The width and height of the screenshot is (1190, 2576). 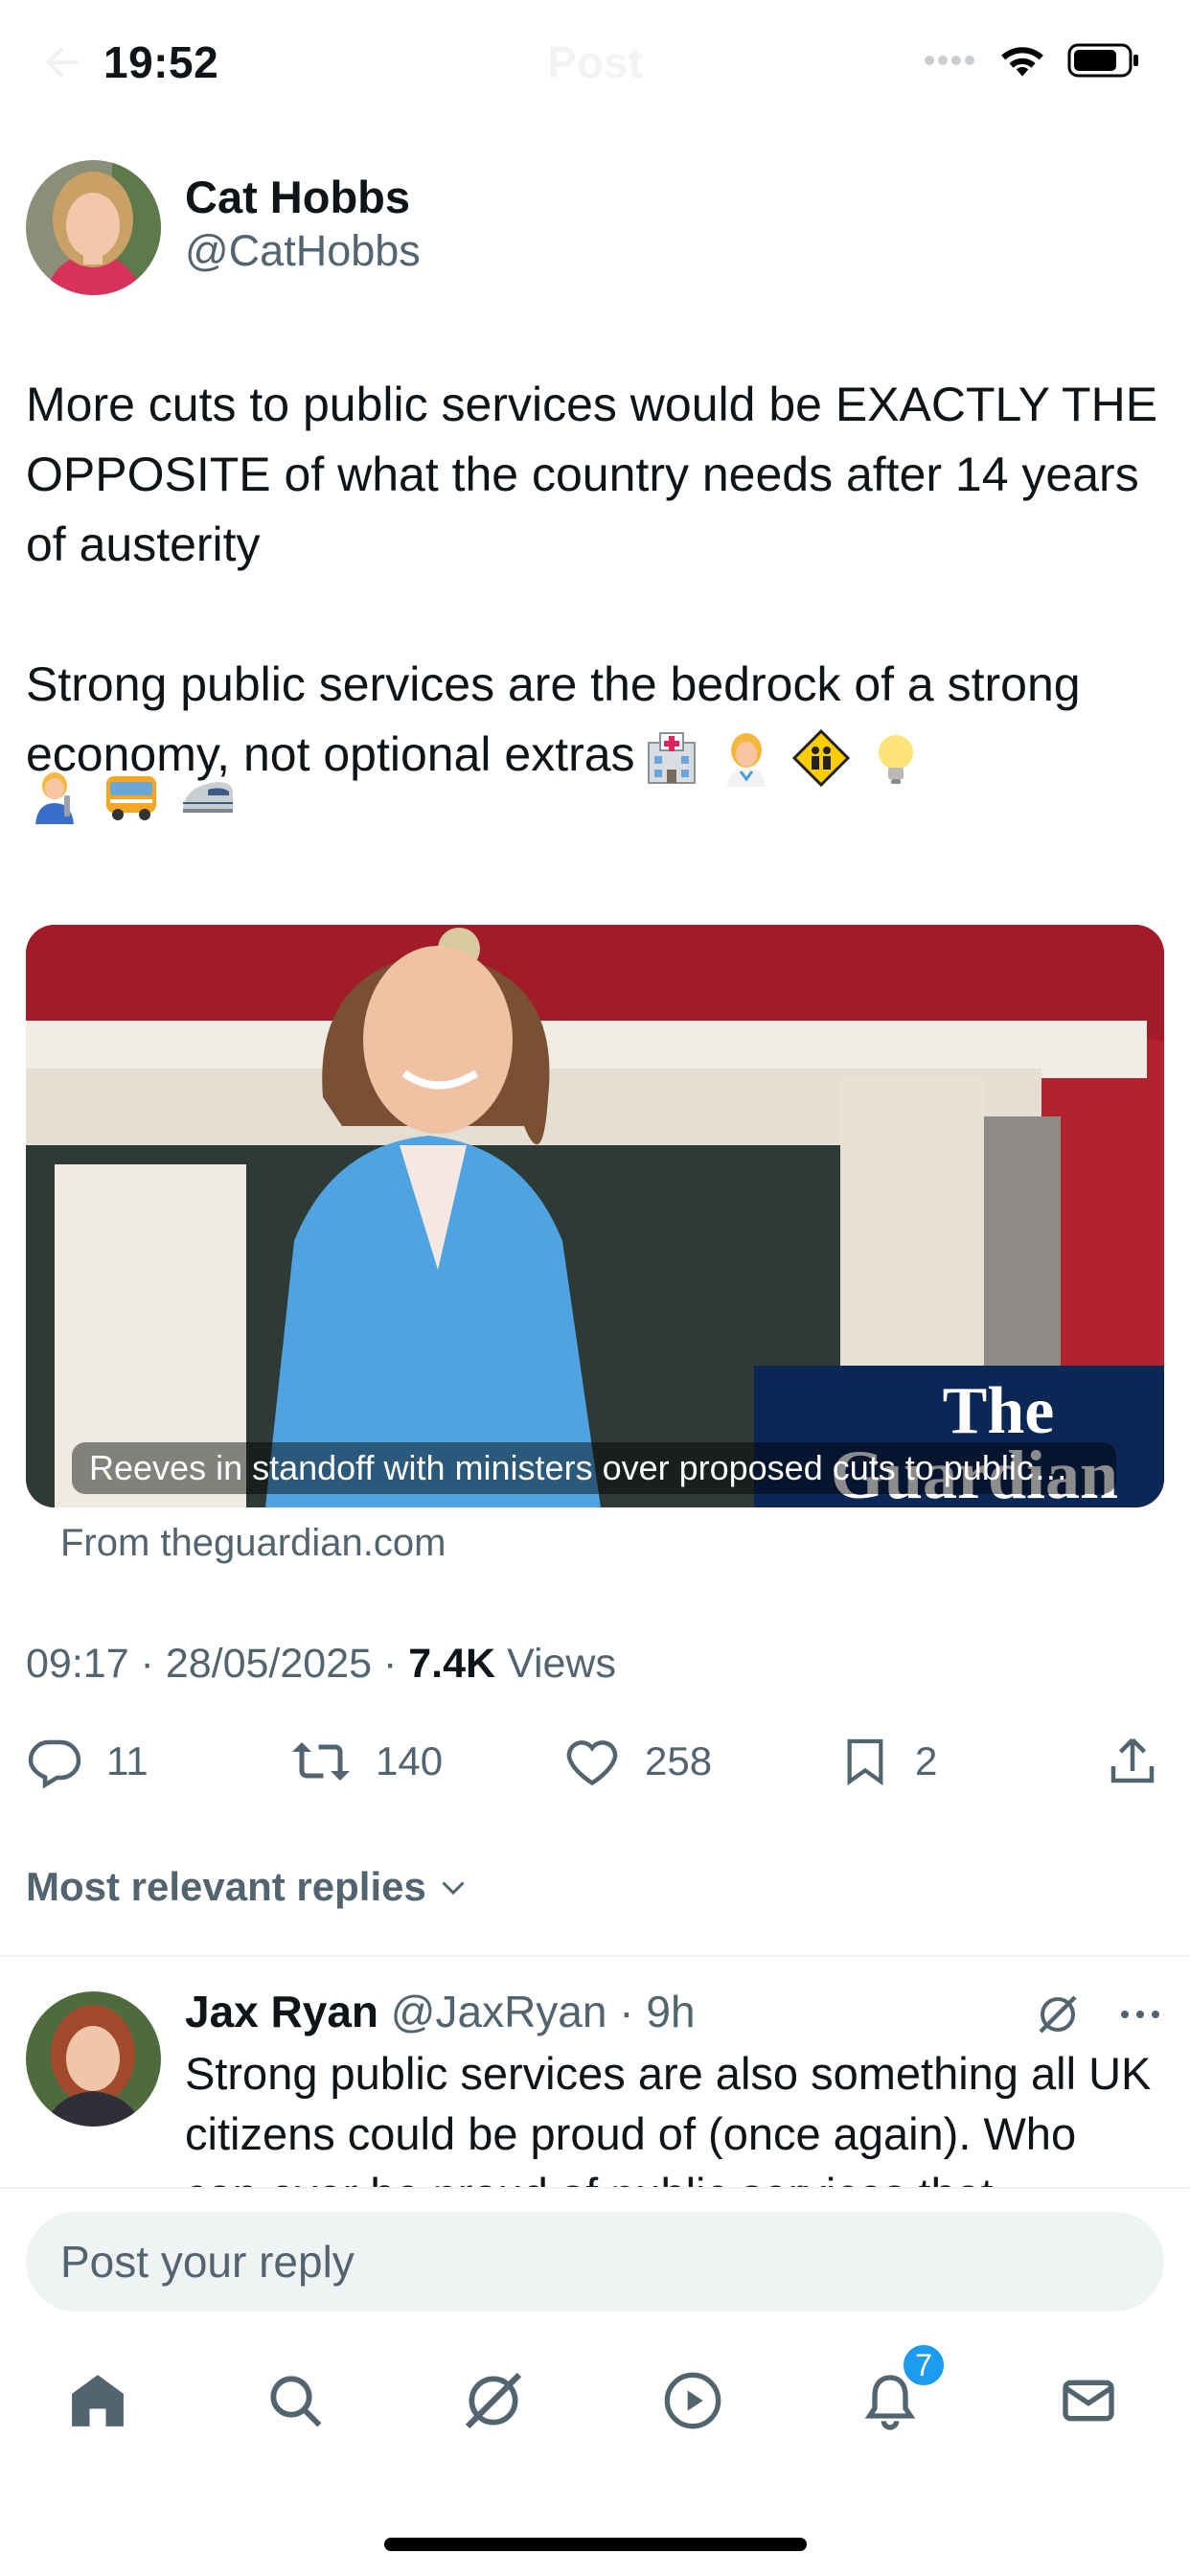 What do you see at coordinates (88, 1761) in the screenshot?
I see `reply-button: 11` at bounding box center [88, 1761].